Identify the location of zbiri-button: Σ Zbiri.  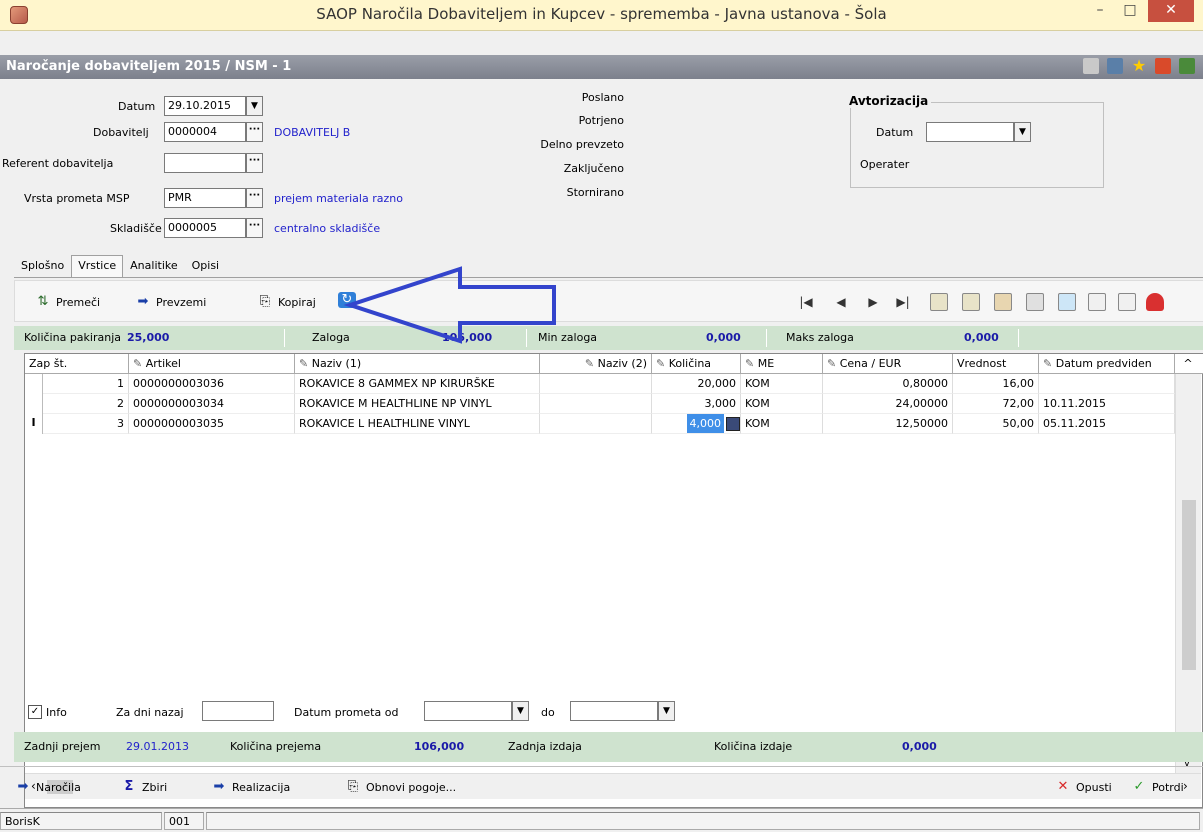
(144, 787).